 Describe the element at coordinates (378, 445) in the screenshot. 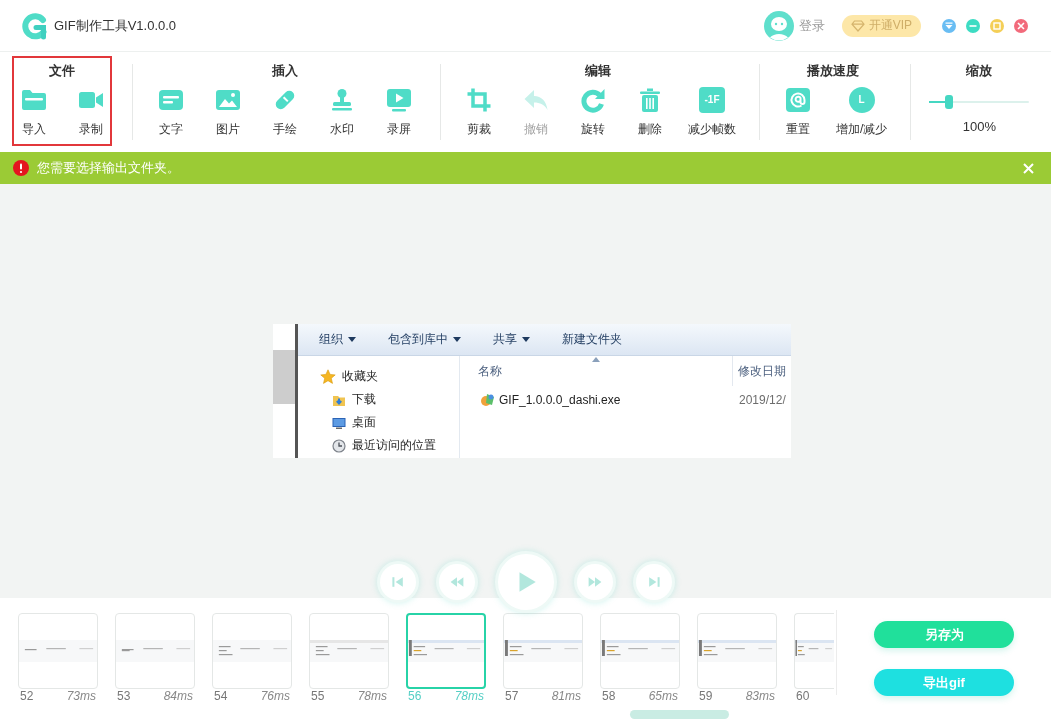

I see `nav-item: 最近访问的位置` at that location.